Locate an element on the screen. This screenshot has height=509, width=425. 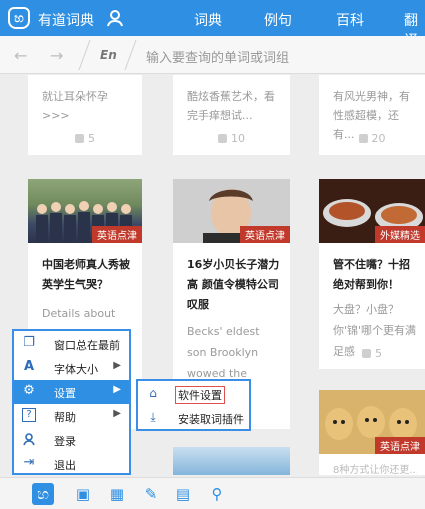
menu-item-help: ? 帮助 ▶ is located at coordinates (71, 416).